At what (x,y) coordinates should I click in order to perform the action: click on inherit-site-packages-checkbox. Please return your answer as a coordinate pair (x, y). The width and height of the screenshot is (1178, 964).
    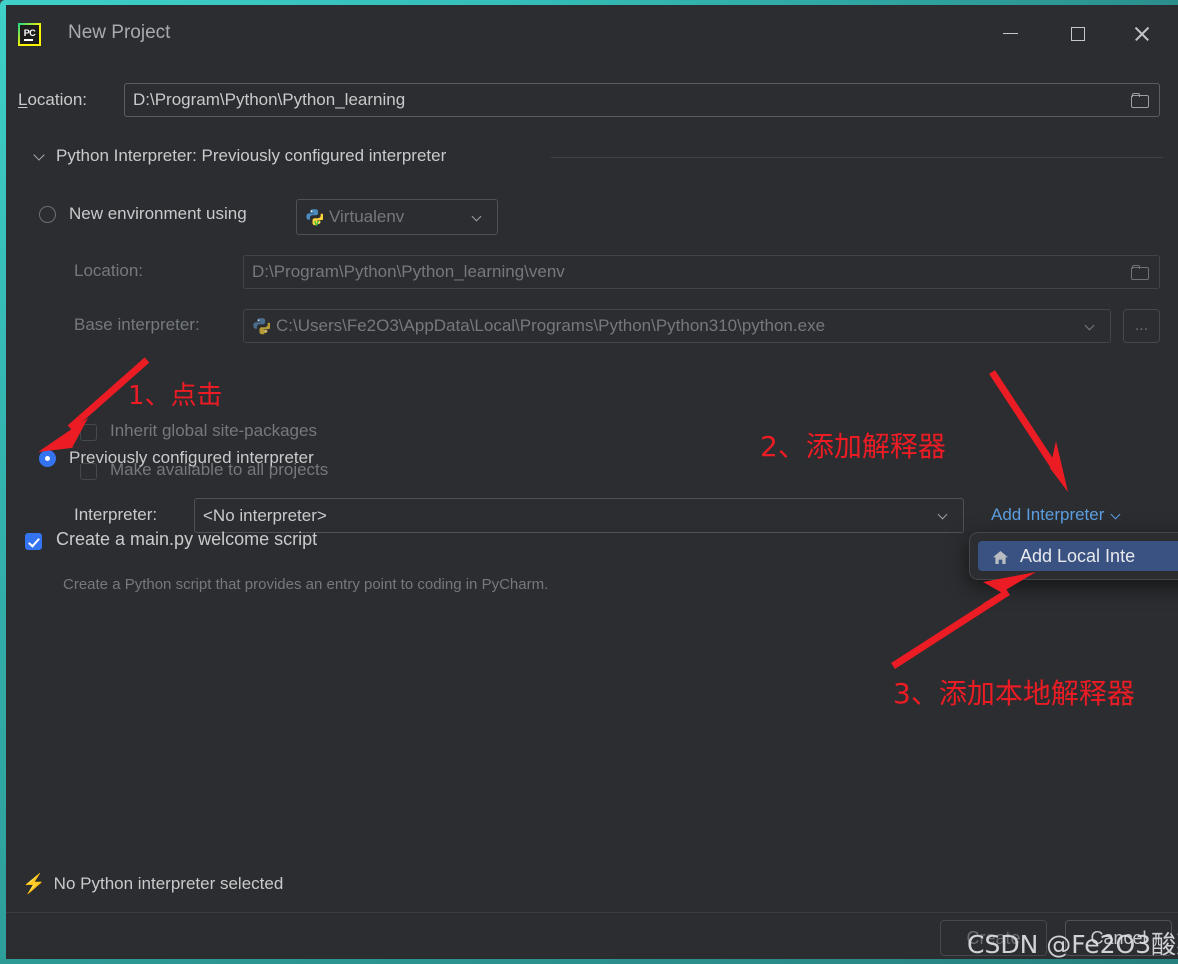
    Looking at the image, I should click on (88, 432).